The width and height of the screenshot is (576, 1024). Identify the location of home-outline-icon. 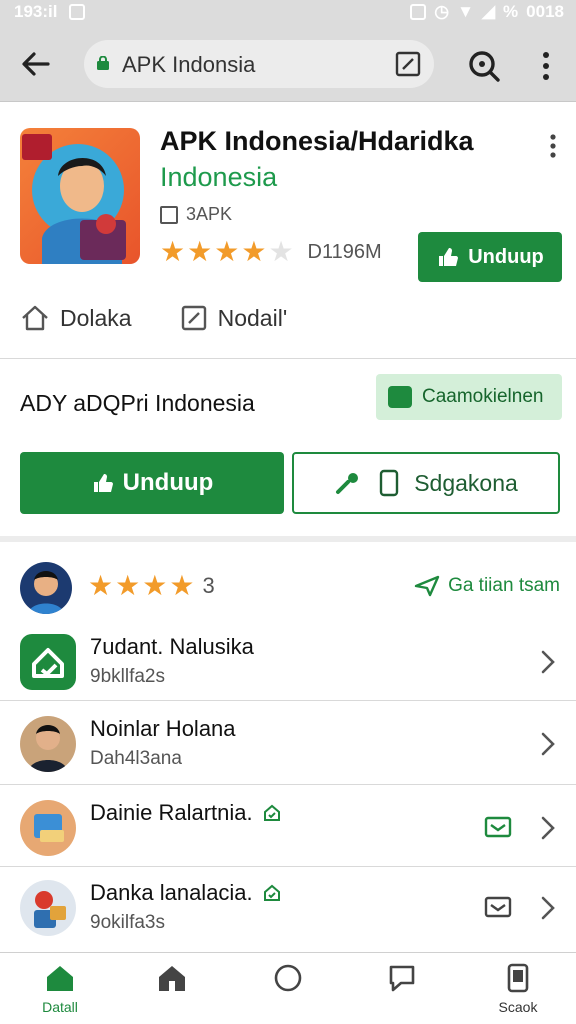
(35, 318).